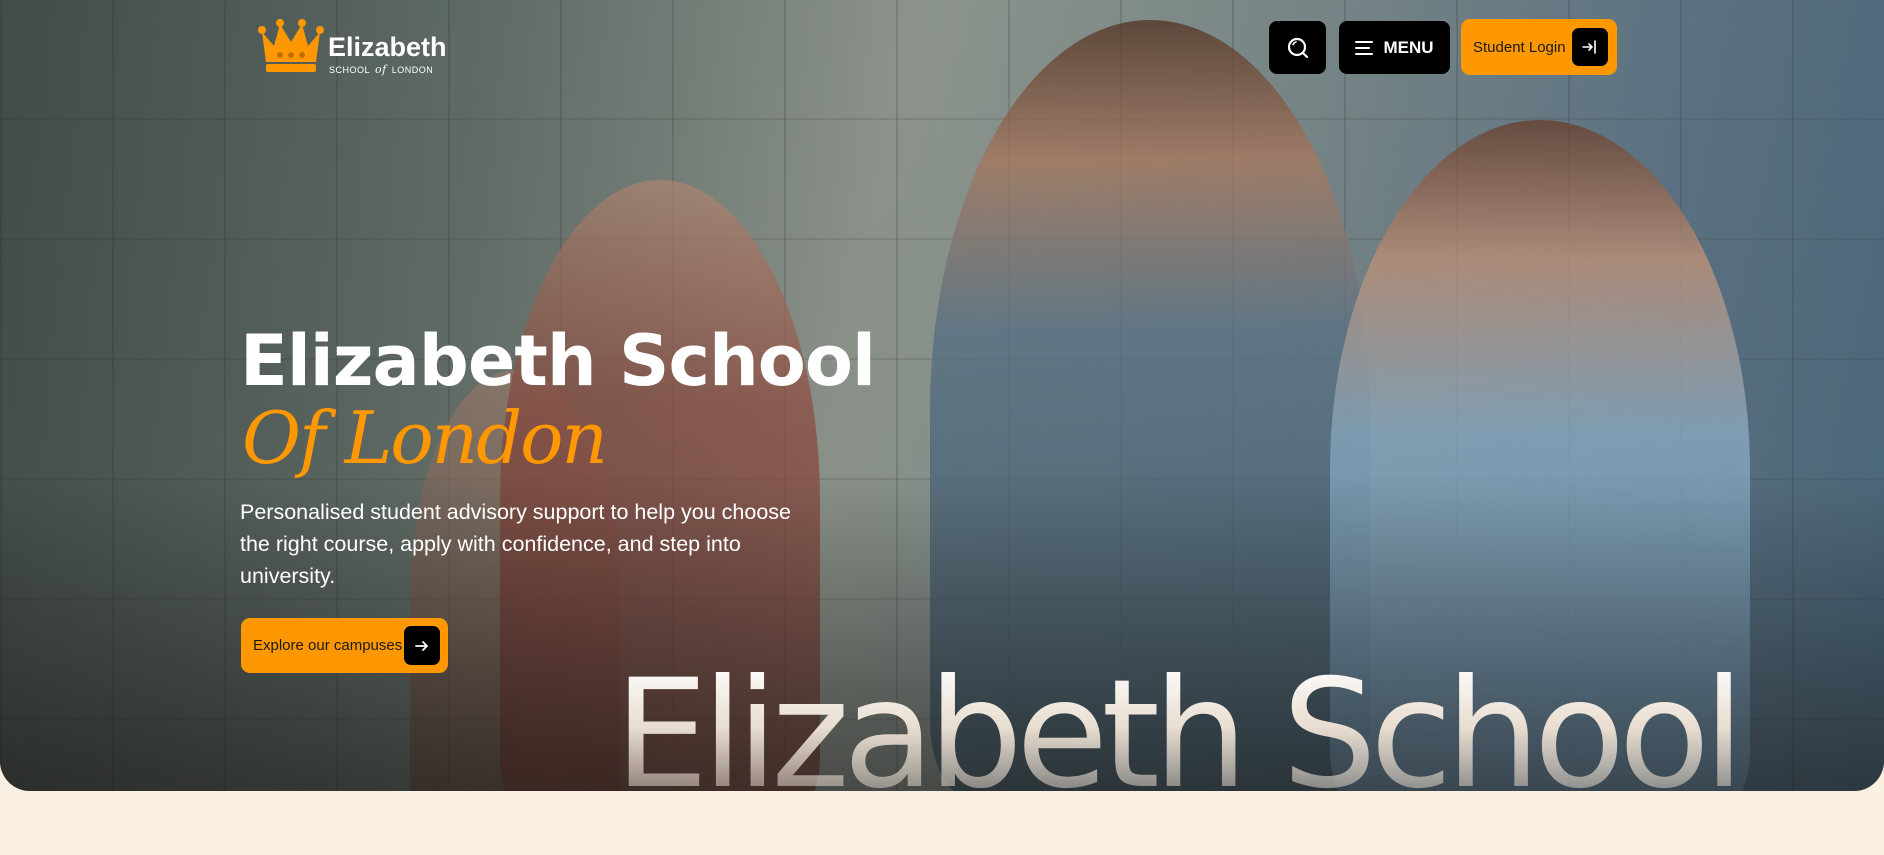 This screenshot has height=855, width=1884. I want to click on explore-campuses-label: Explore our campuses, so click(328, 645).